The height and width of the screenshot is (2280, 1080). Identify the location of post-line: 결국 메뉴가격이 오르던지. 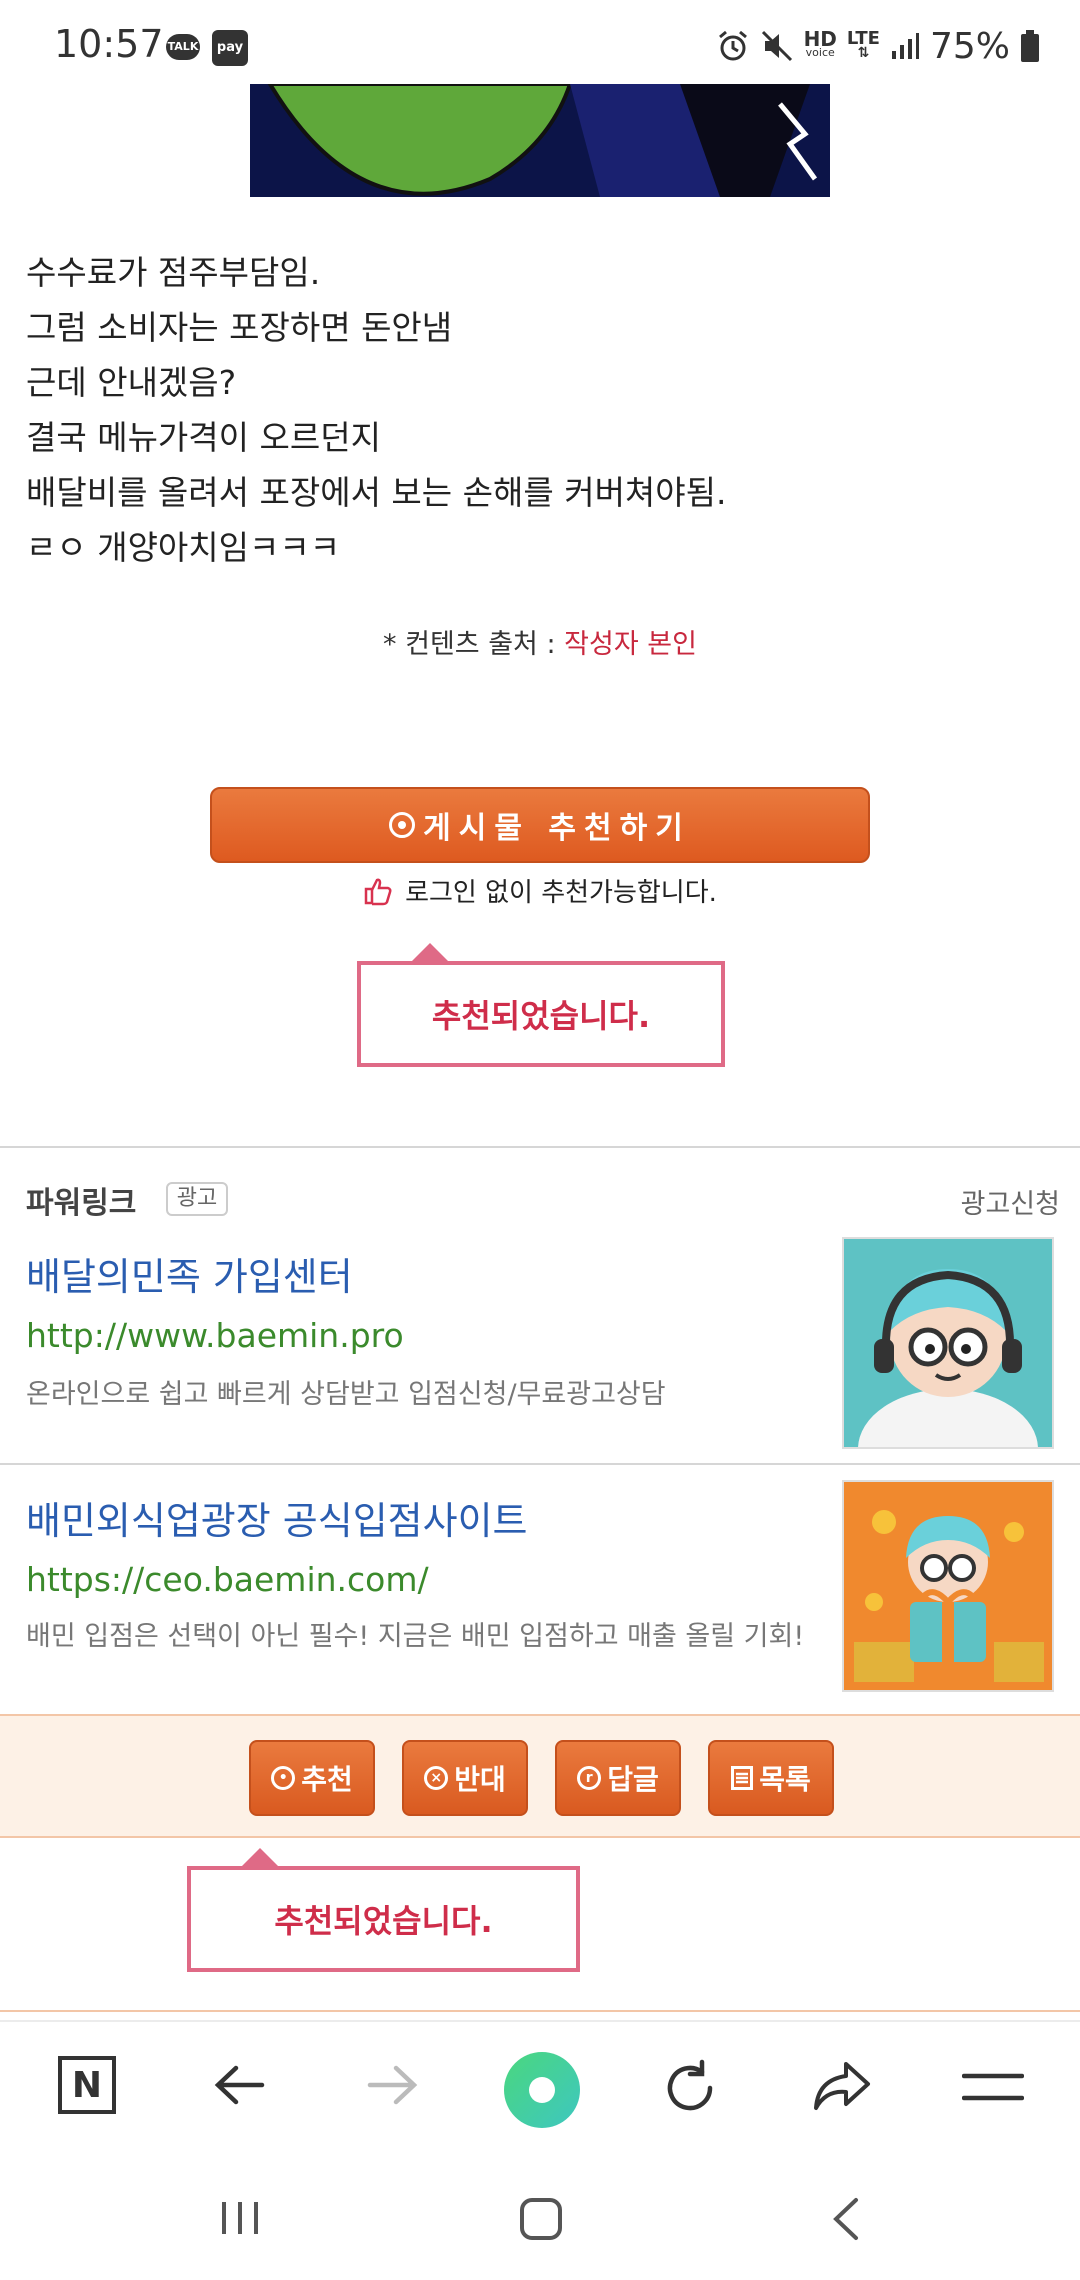
(203, 437).